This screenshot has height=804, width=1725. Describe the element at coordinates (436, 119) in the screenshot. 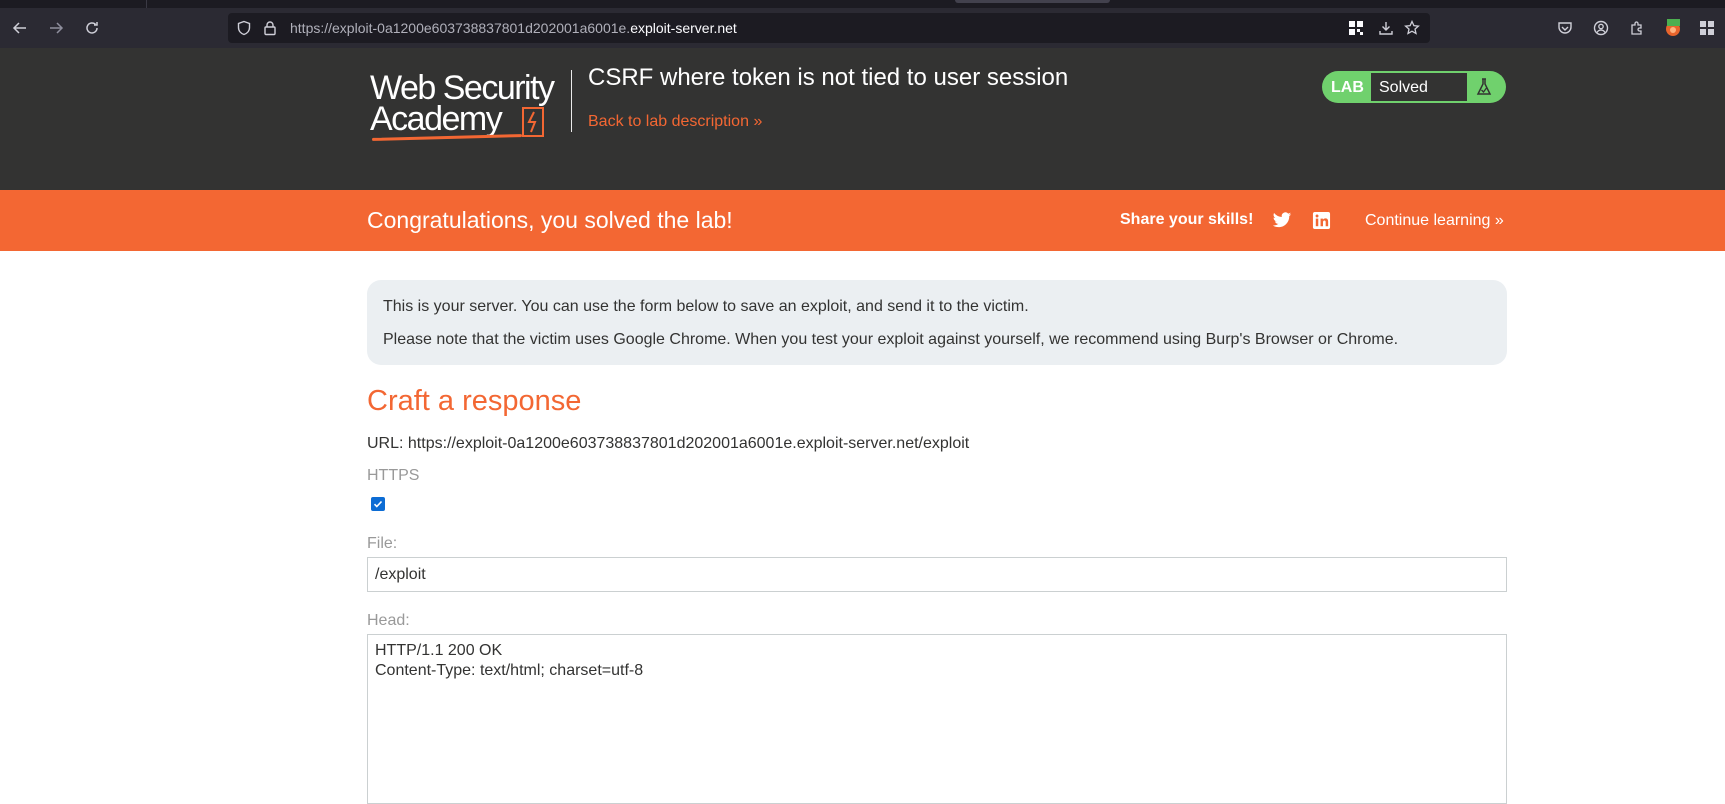

I see `logo-line-2: Academy` at that location.